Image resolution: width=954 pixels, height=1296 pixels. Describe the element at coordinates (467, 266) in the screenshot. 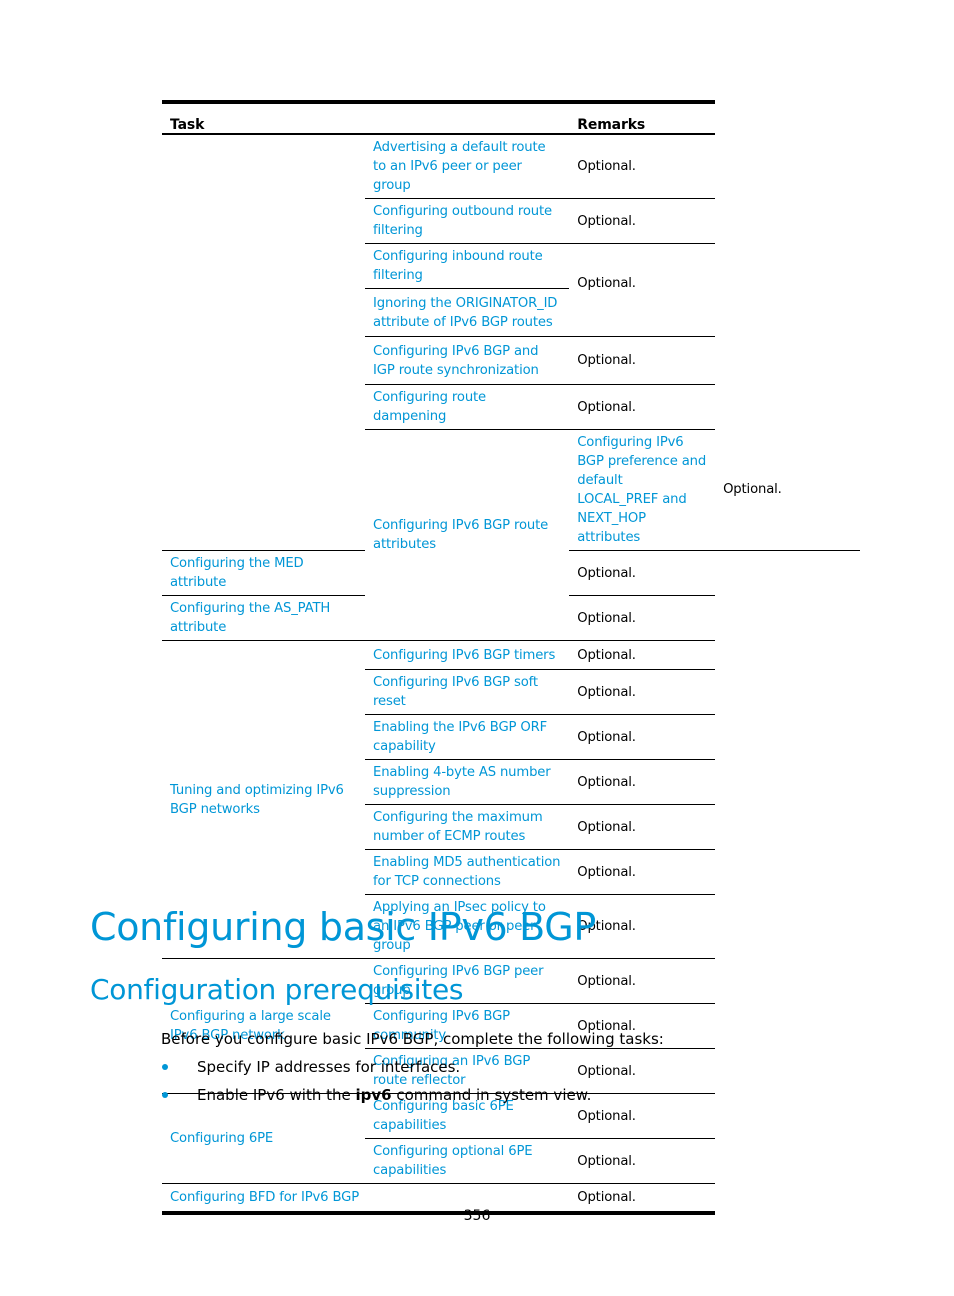

I see `task-link: Configuring inbound route filtering` at that location.